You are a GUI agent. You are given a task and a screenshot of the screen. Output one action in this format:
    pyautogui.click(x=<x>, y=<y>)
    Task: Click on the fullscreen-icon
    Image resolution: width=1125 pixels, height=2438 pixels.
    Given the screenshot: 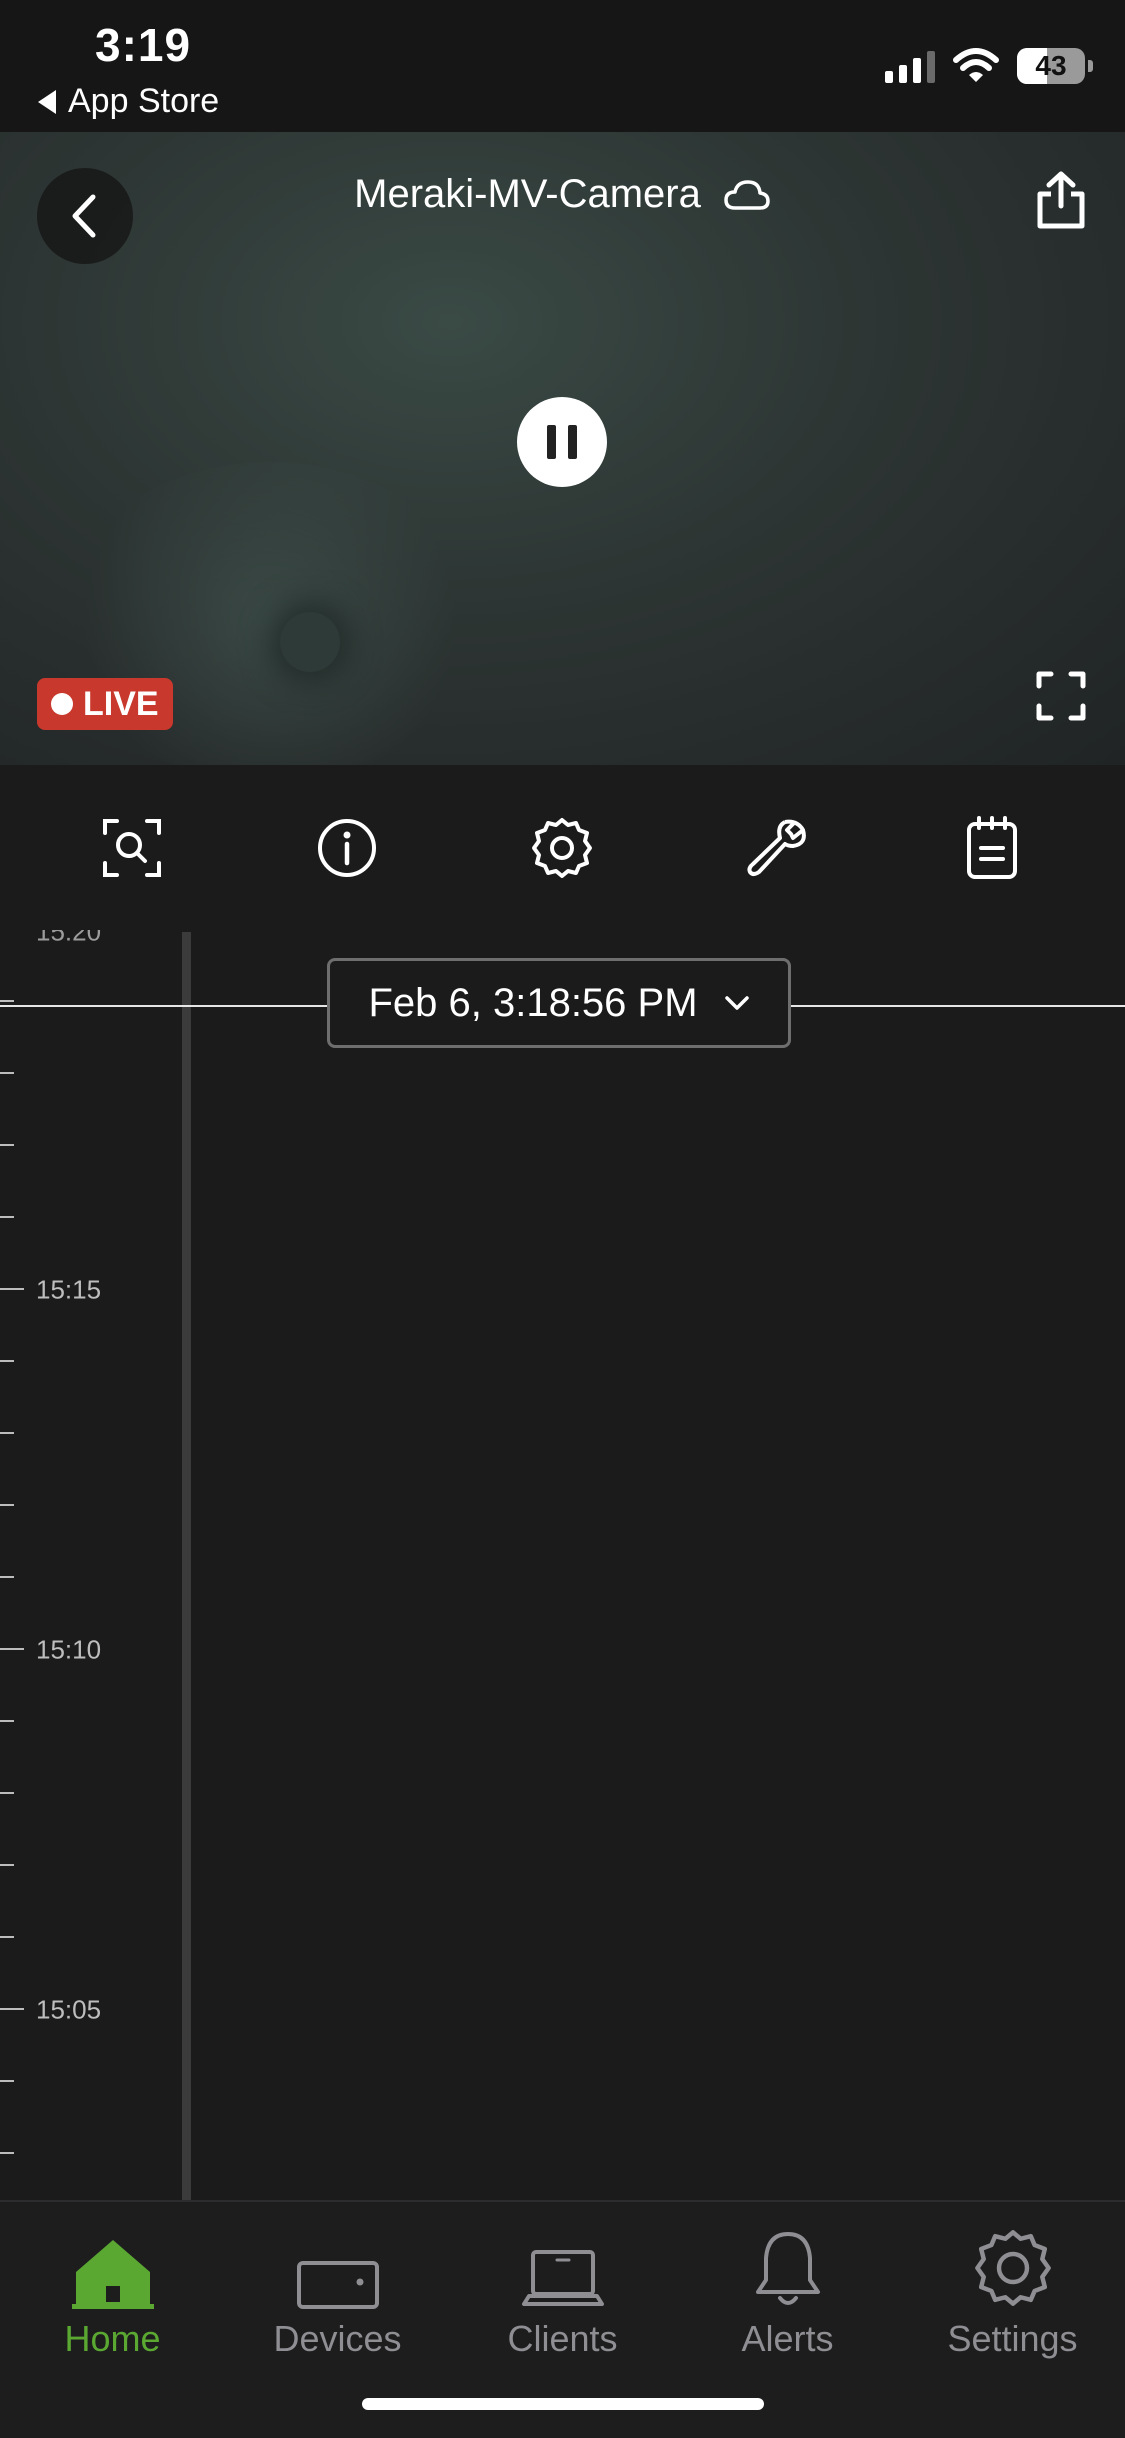 What is the action you would take?
    pyautogui.click(x=1061, y=696)
    